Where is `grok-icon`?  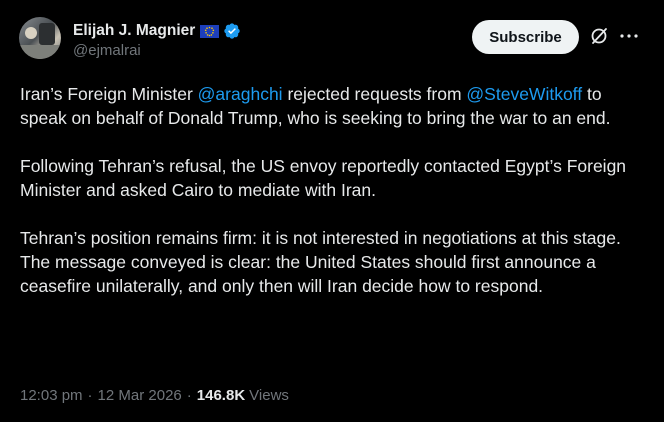
grok-icon is located at coordinates (599, 36).